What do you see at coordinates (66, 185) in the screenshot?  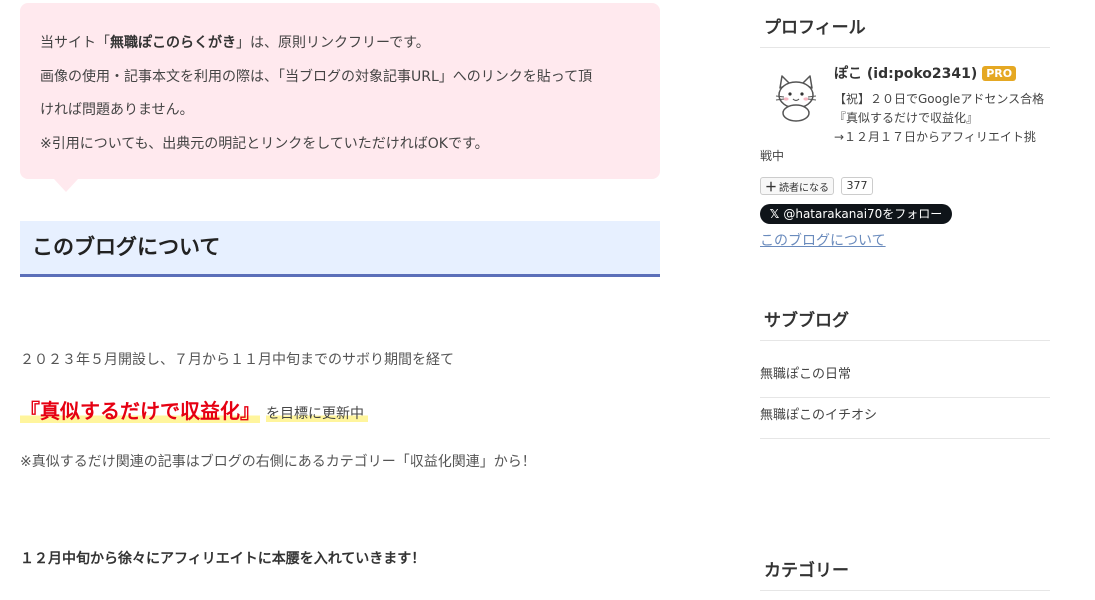 I see `speech-bubble-tail` at bounding box center [66, 185].